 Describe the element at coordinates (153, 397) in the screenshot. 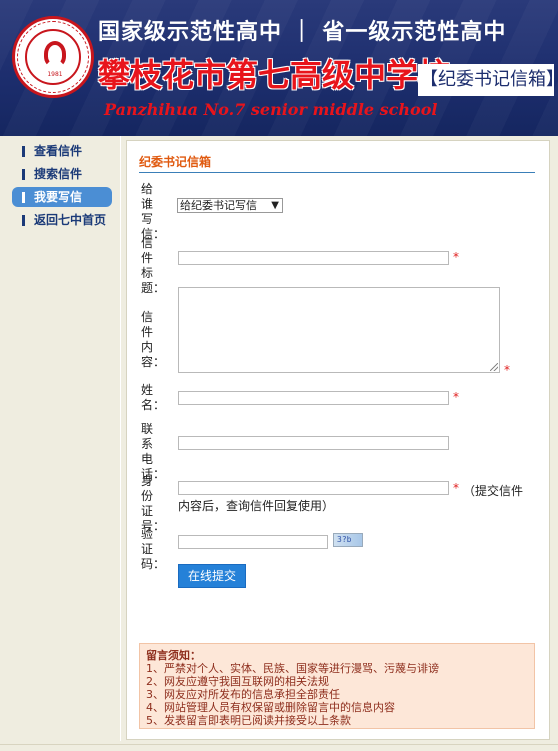

I see `name-label: 姓 名：` at that location.